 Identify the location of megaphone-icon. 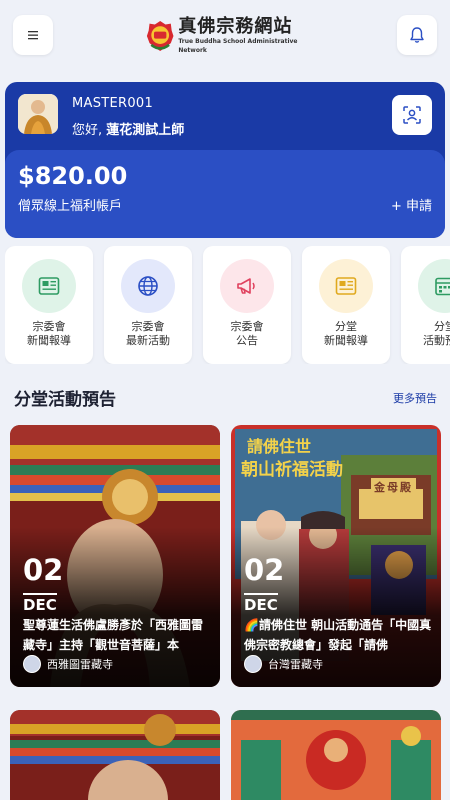
(246, 286).